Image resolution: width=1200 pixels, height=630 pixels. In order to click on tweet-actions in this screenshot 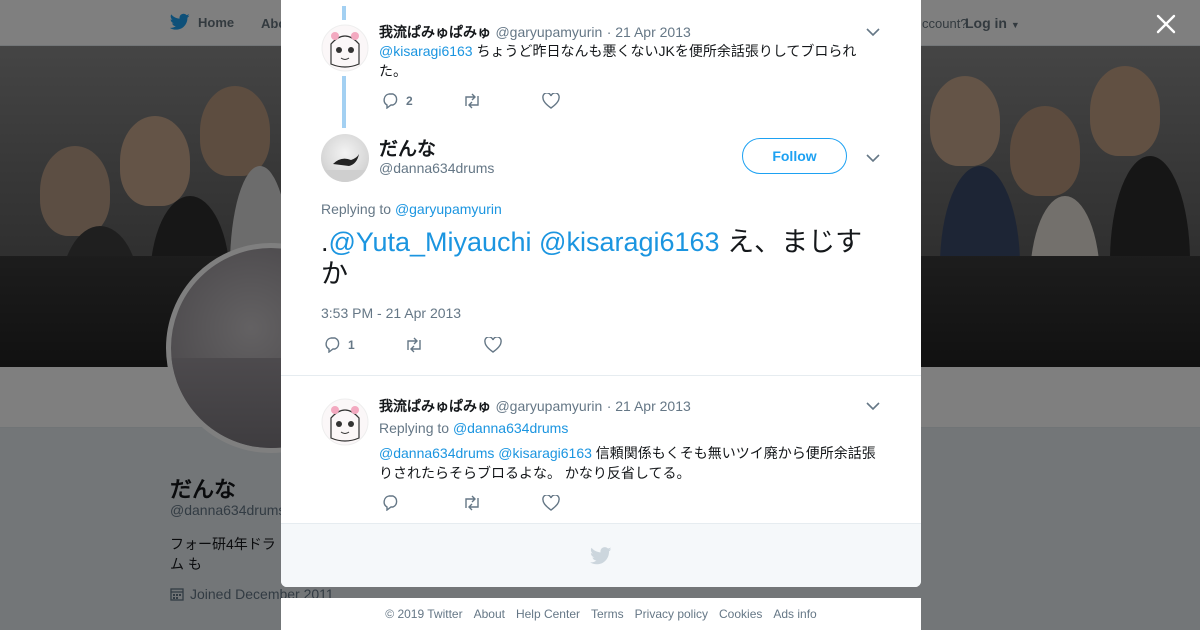, I will do `click(482, 503)`.